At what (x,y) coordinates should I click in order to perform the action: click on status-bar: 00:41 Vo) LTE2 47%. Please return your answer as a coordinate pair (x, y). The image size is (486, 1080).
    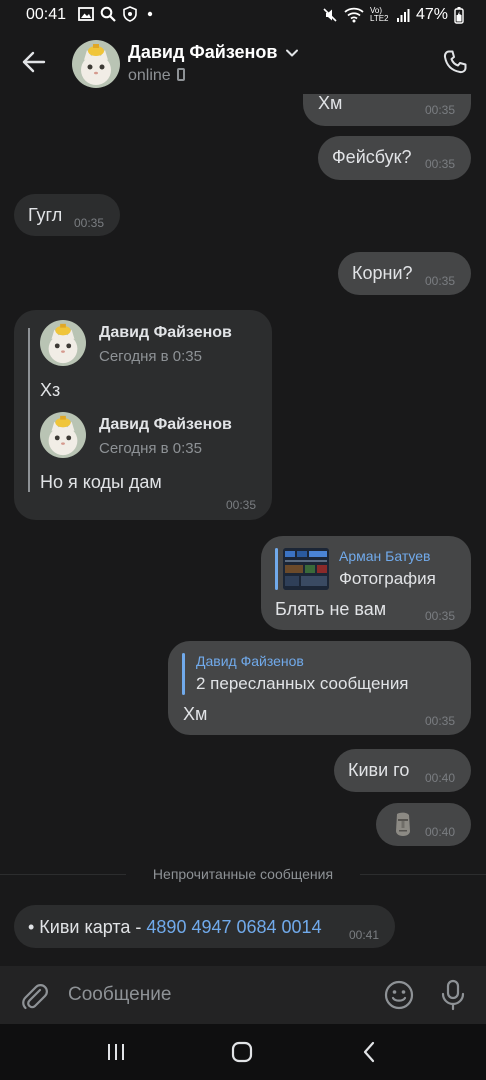
    Looking at the image, I should click on (243, 15).